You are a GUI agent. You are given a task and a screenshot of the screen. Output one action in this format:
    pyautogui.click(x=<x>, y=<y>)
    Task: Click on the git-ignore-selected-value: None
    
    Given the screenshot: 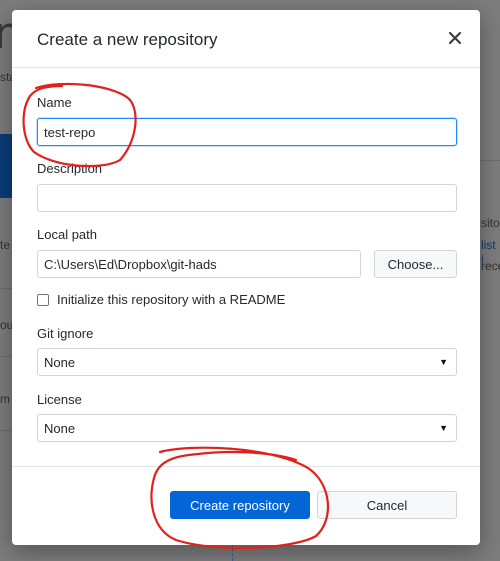 What is the action you would take?
    pyautogui.click(x=60, y=362)
    